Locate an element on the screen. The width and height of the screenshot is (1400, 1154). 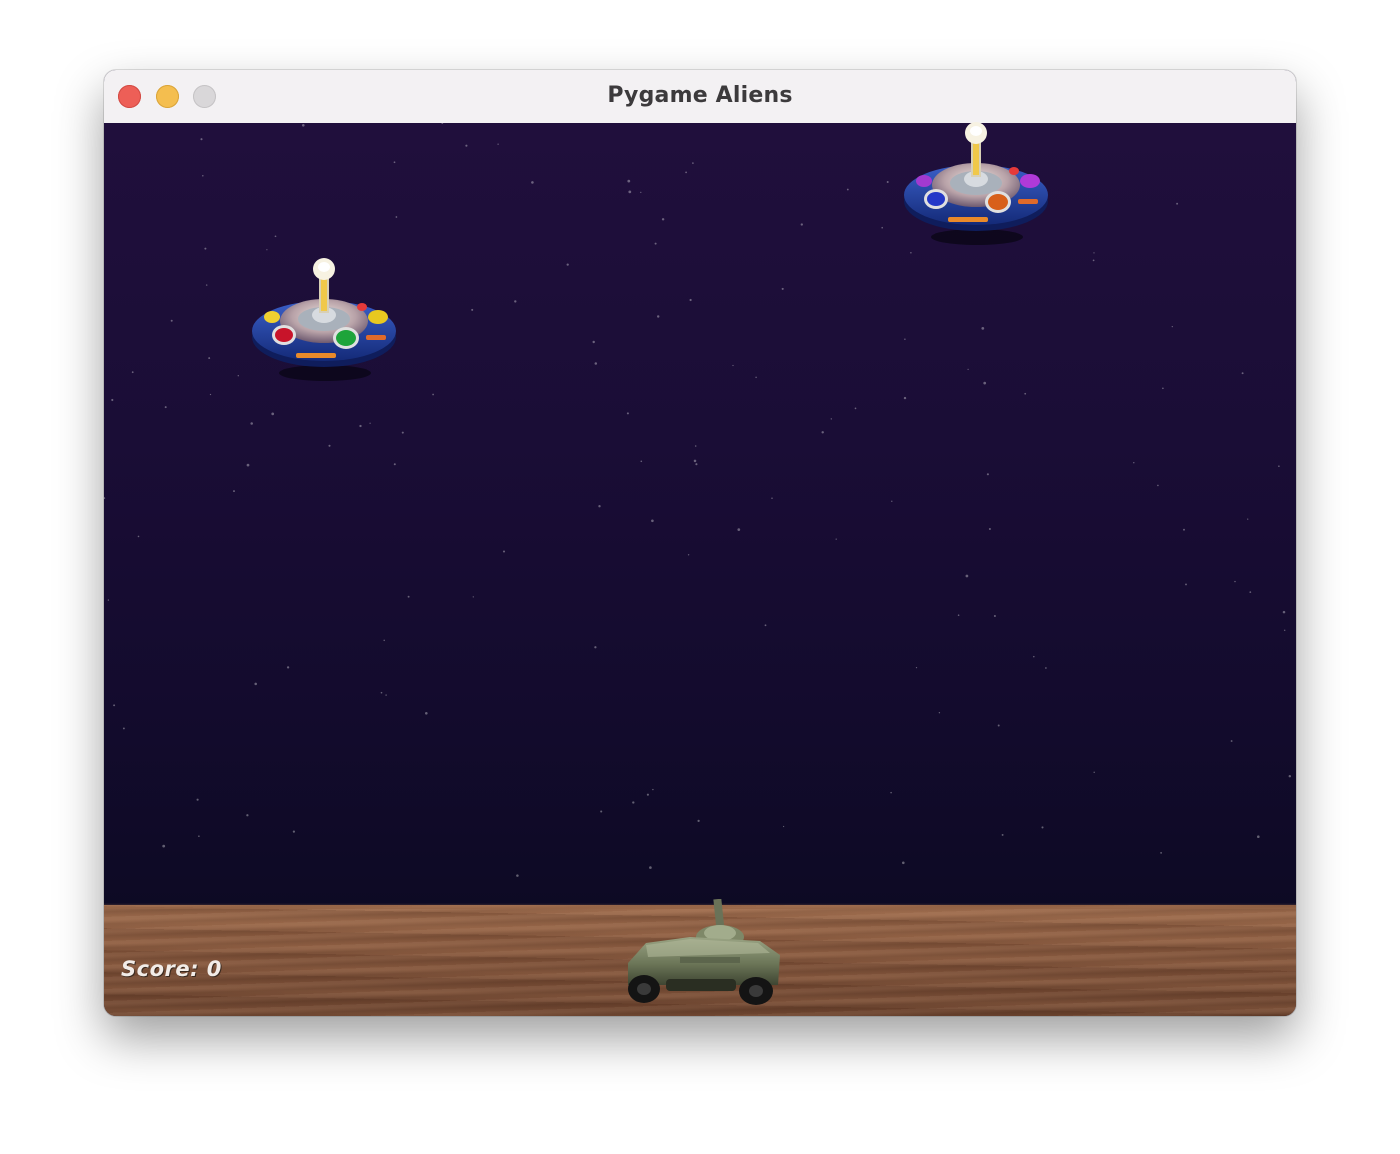
window-titlebar: Pygame Aliens is located at coordinates (700, 97).